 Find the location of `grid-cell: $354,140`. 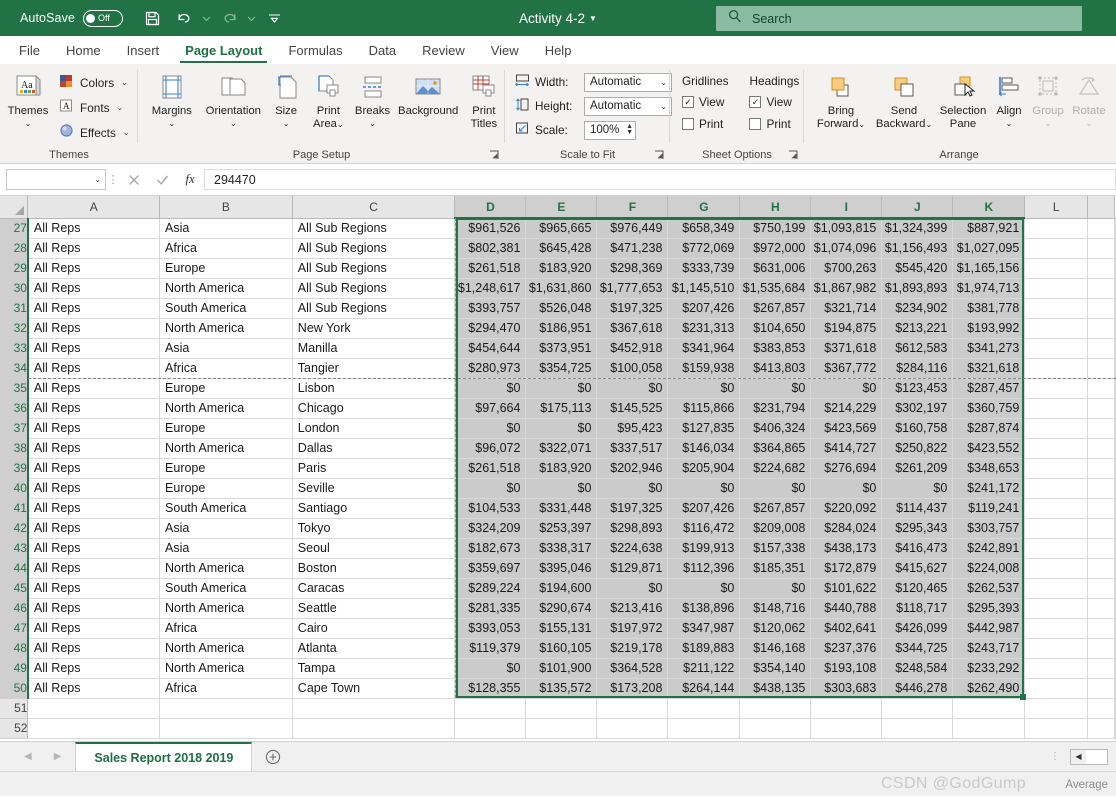

grid-cell: $354,140 is located at coordinates (775, 668).